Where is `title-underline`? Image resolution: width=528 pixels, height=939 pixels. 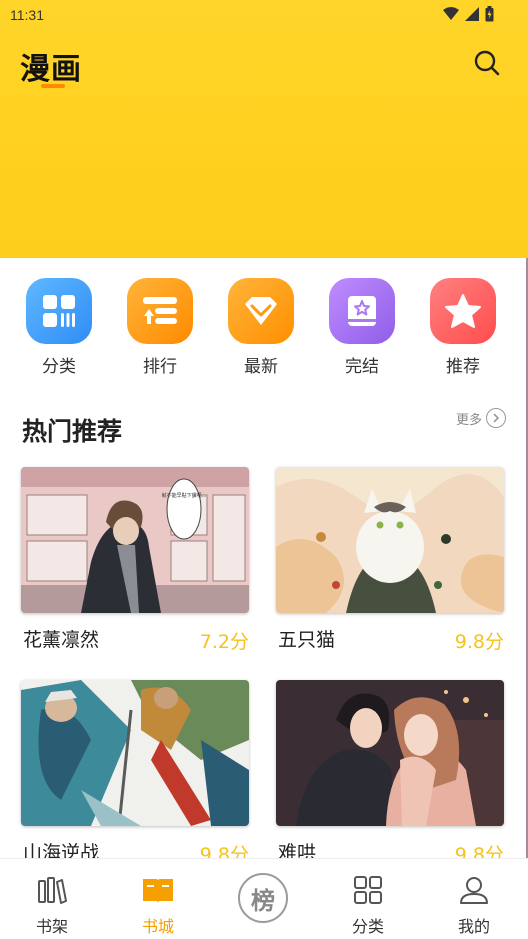
title-underline is located at coordinates (53, 86).